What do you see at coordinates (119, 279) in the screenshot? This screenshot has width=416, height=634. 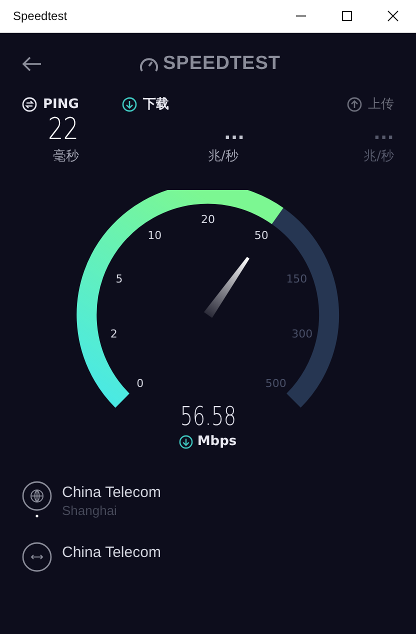 I see `gauge-tick: 5` at bounding box center [119, 279].